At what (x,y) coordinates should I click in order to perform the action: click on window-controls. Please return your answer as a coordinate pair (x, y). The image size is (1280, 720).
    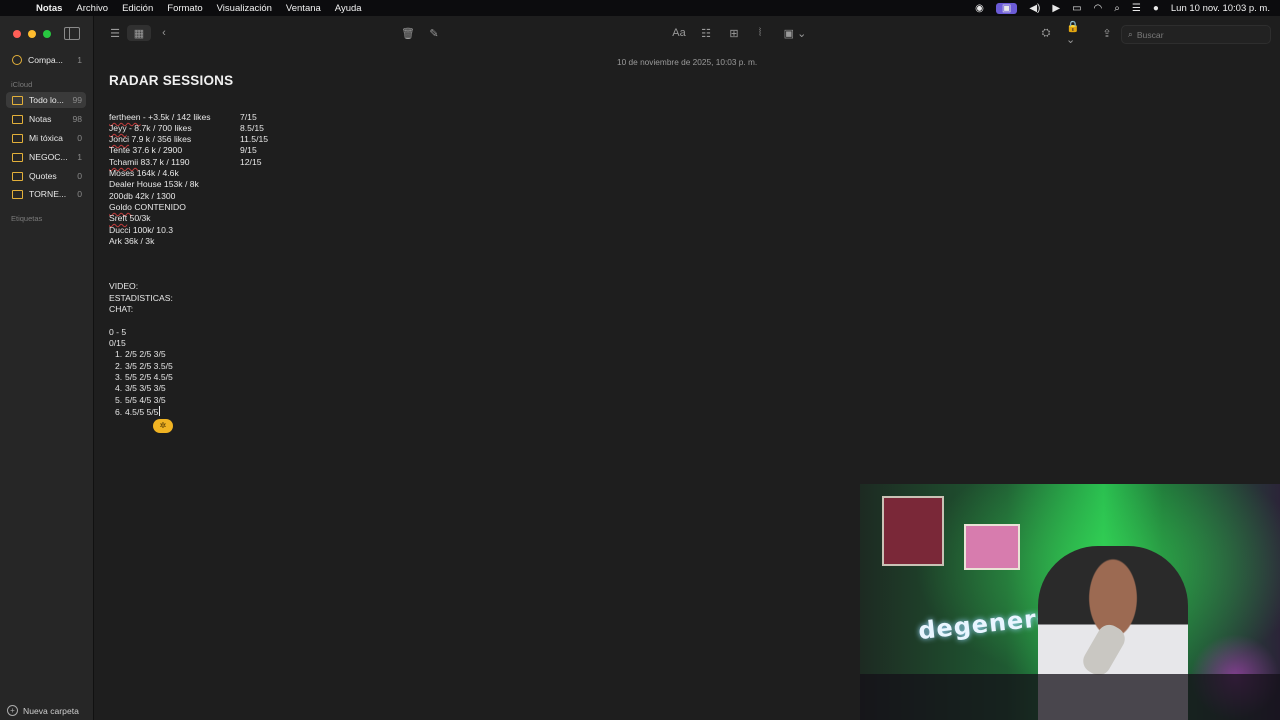
    Looking at the image, I should click on (32, 34).